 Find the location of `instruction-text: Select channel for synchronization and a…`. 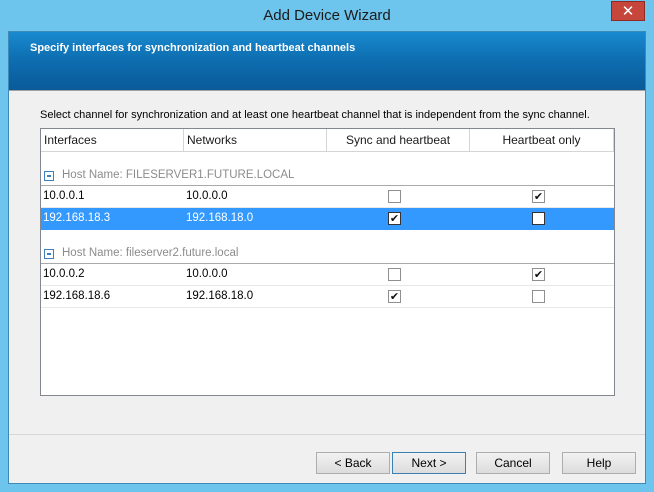

instruction-text: Select channel for synchronization and a… is located at coordinates (315, 115).